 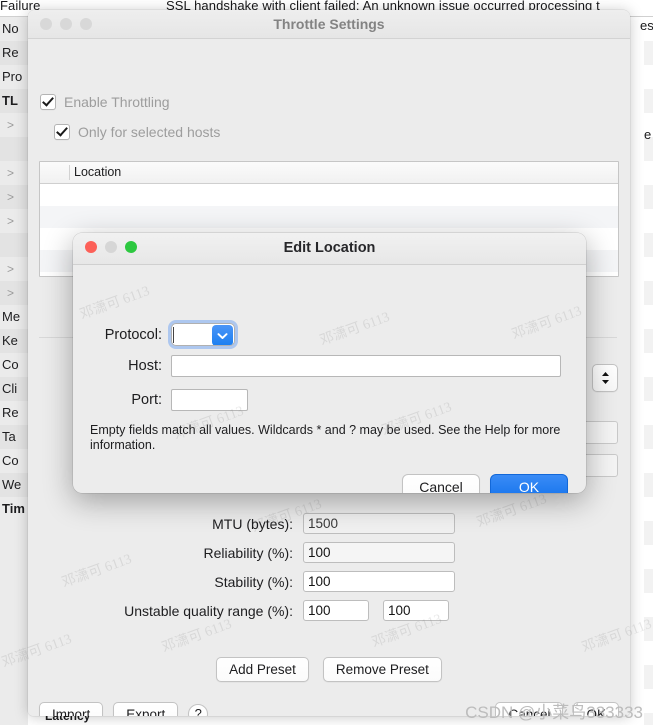 What do you see at coordinates (253, 581) in the screenshot?
I see `stability-label: Stability (%):` at bounding box center [253, 581].